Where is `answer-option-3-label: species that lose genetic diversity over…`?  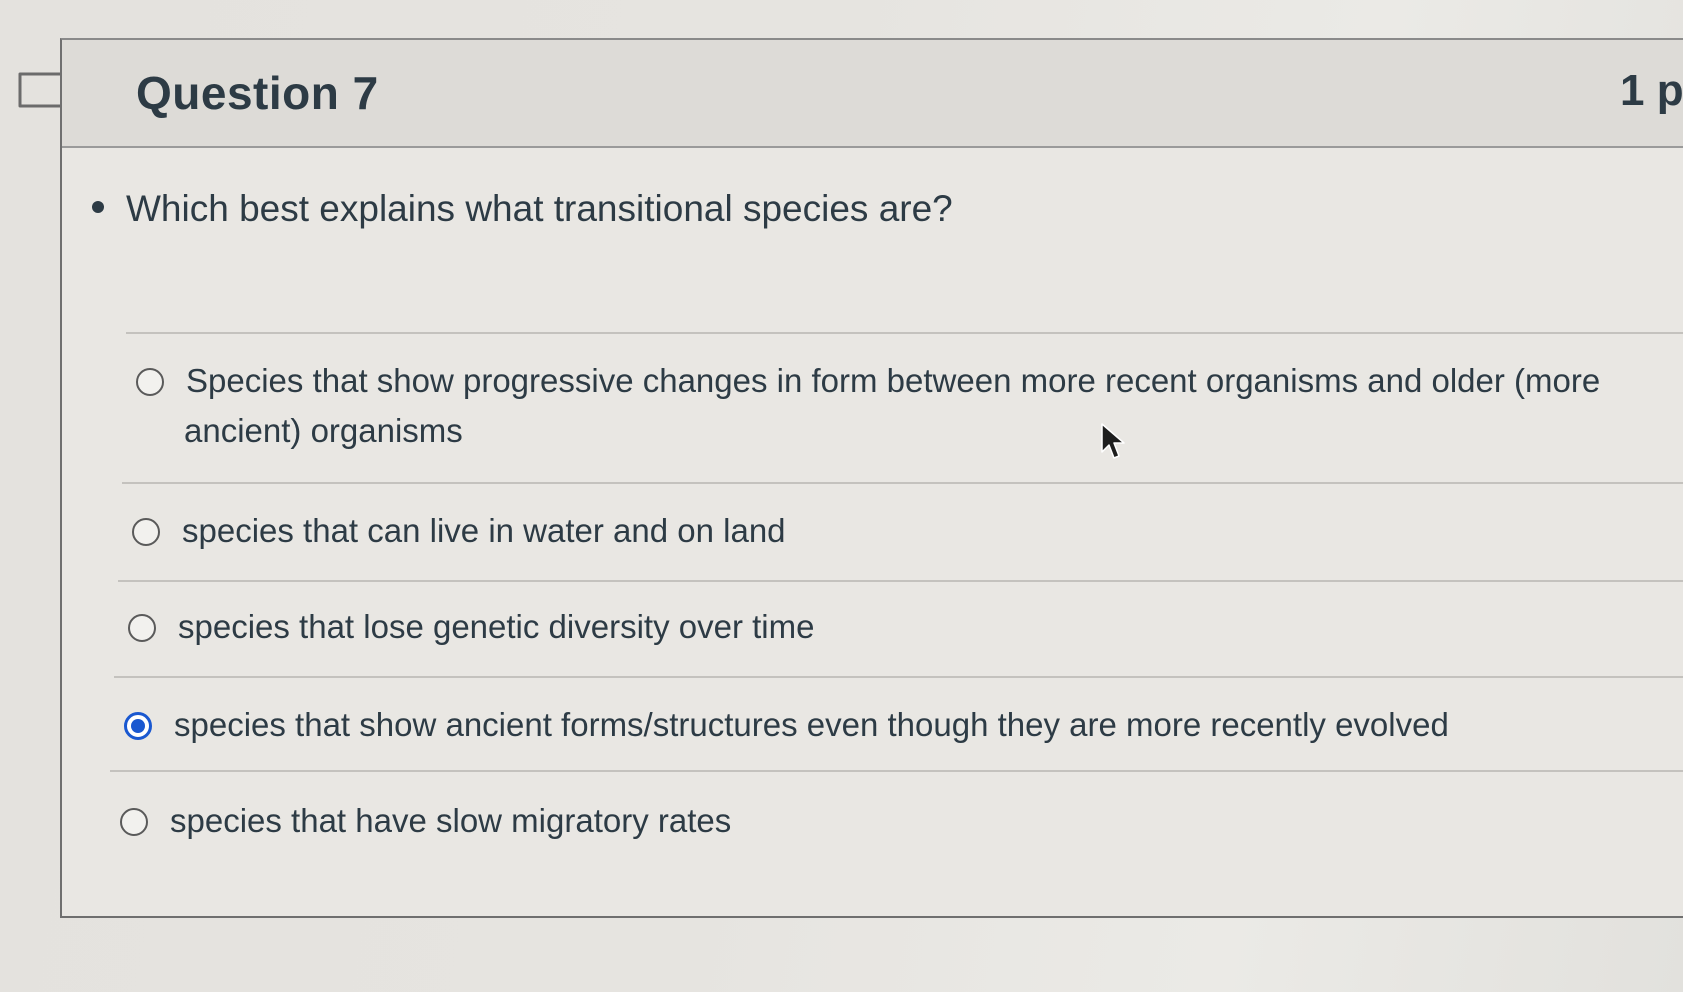 answer-option-3-label: species that lose genetic diversity over… is located at coordinates (496, 626).